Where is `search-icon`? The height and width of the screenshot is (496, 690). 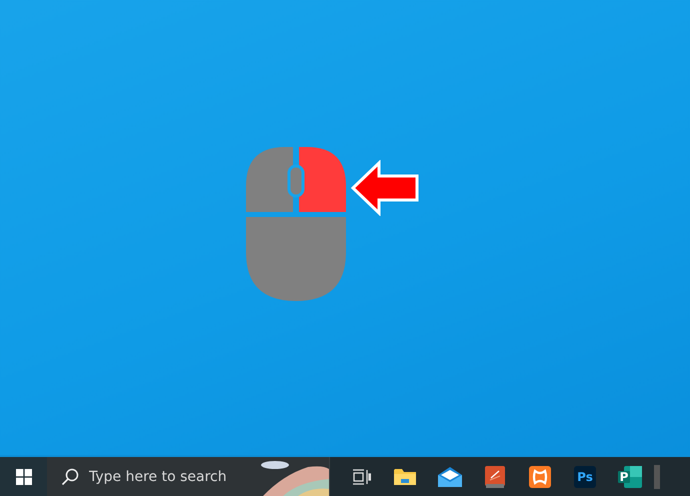
search-icon is located at coordinates (70, 477).